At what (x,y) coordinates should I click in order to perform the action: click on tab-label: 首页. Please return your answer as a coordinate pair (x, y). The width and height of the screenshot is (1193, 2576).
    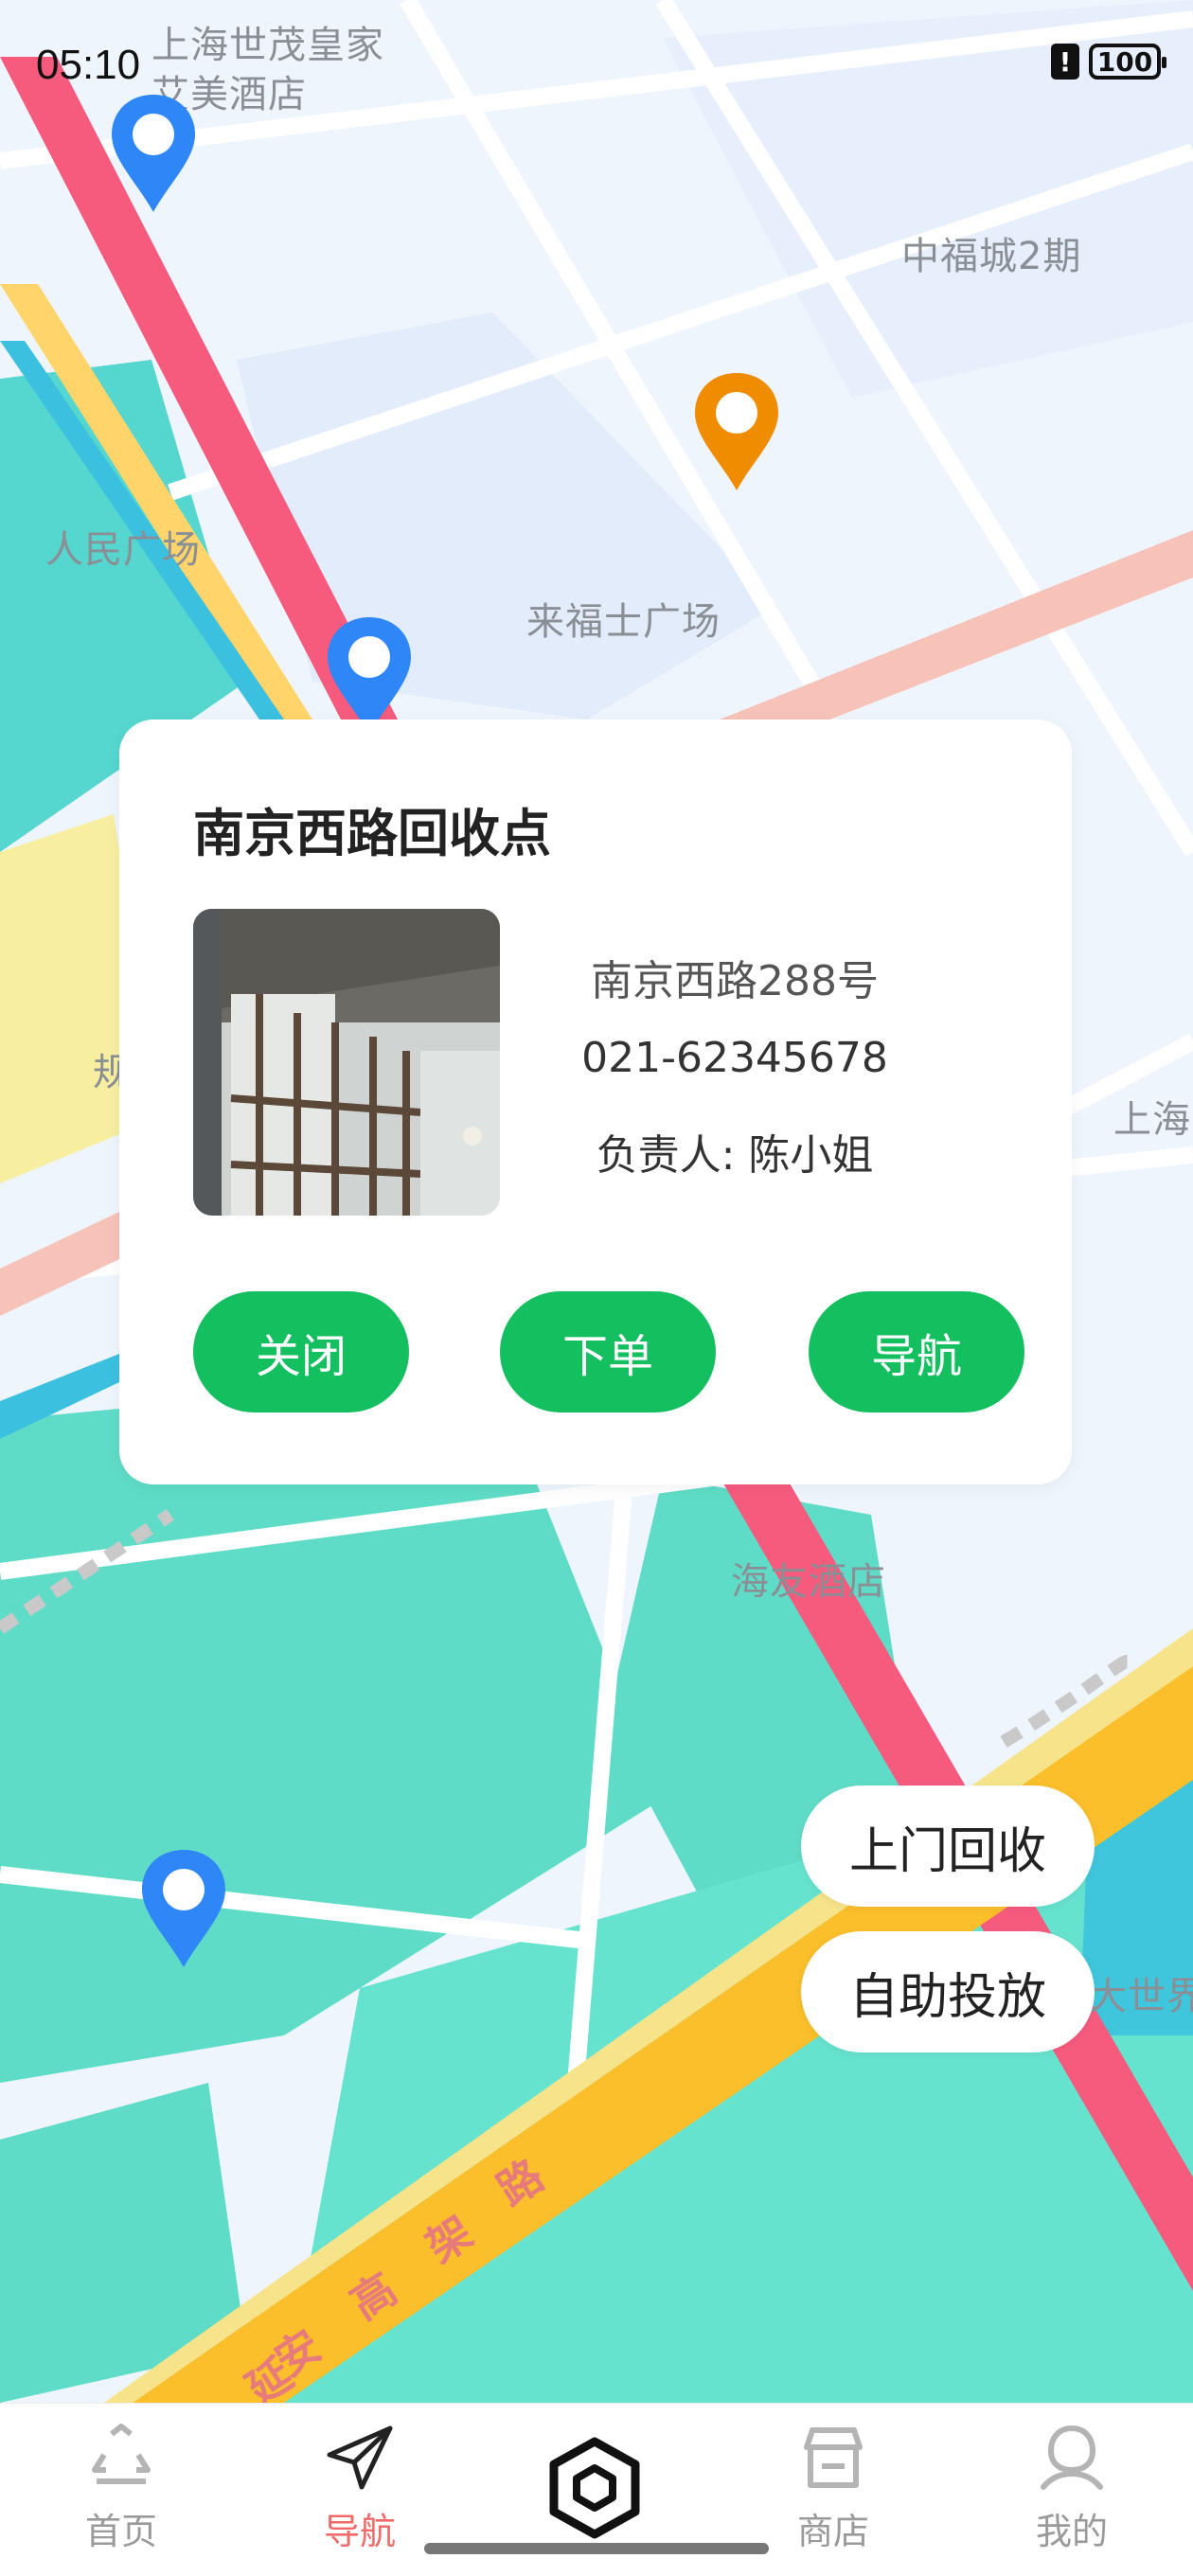
    Looking at the image, I should click on (120, 2531).